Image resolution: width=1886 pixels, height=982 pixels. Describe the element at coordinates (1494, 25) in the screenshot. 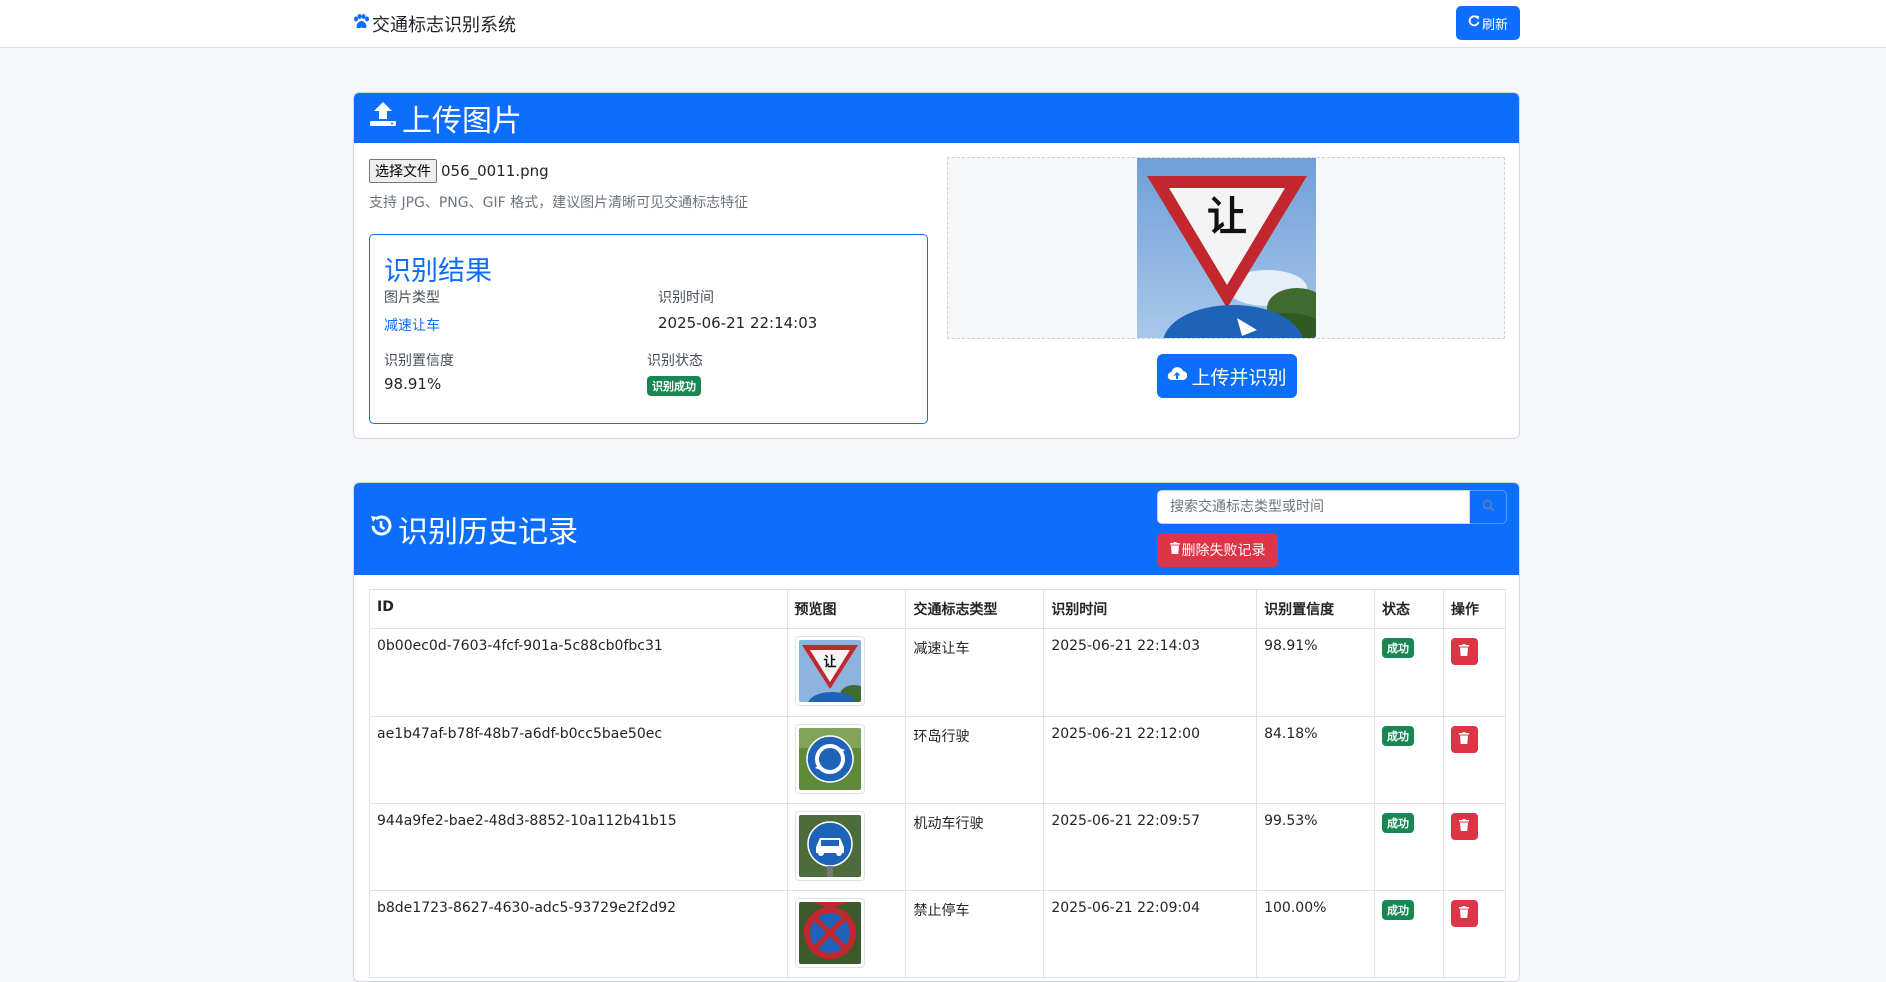

I see `refresh-label: 刷新` at that location.